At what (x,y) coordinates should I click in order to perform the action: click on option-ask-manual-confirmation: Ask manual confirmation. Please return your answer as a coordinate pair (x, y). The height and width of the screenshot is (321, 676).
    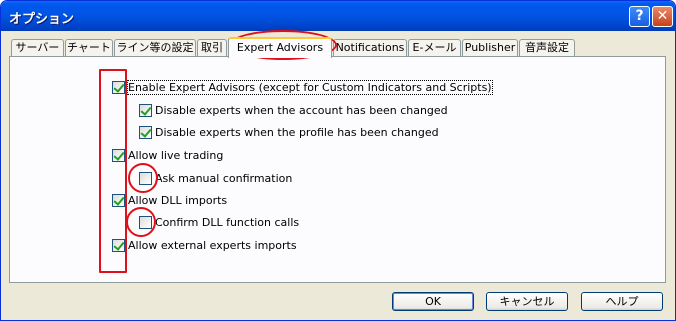
    Looking at the image, I should click on (215, 178).